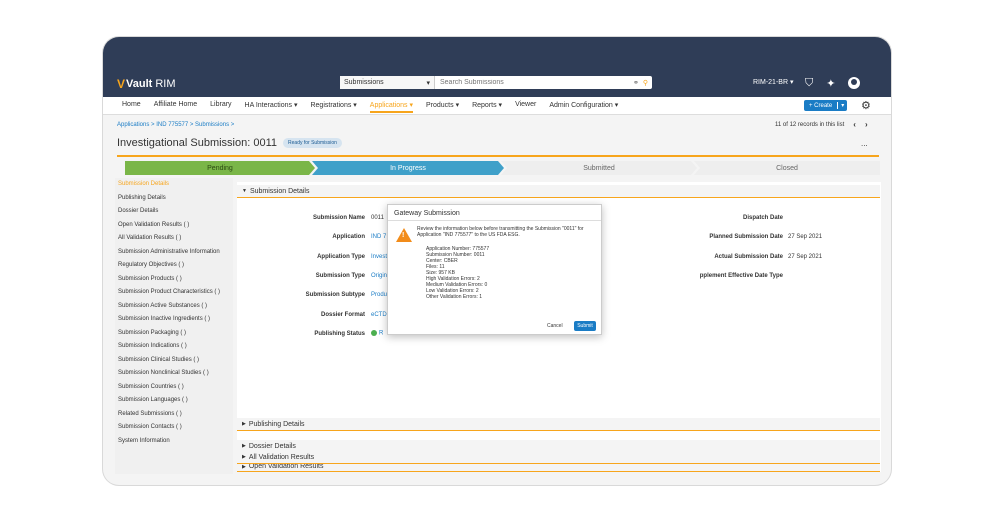 The width and height of the screenshot is (990, 522). Describe the element at coordinates (272, 446) in the screenshot. I see `section-title: Dossier Details` at that location.